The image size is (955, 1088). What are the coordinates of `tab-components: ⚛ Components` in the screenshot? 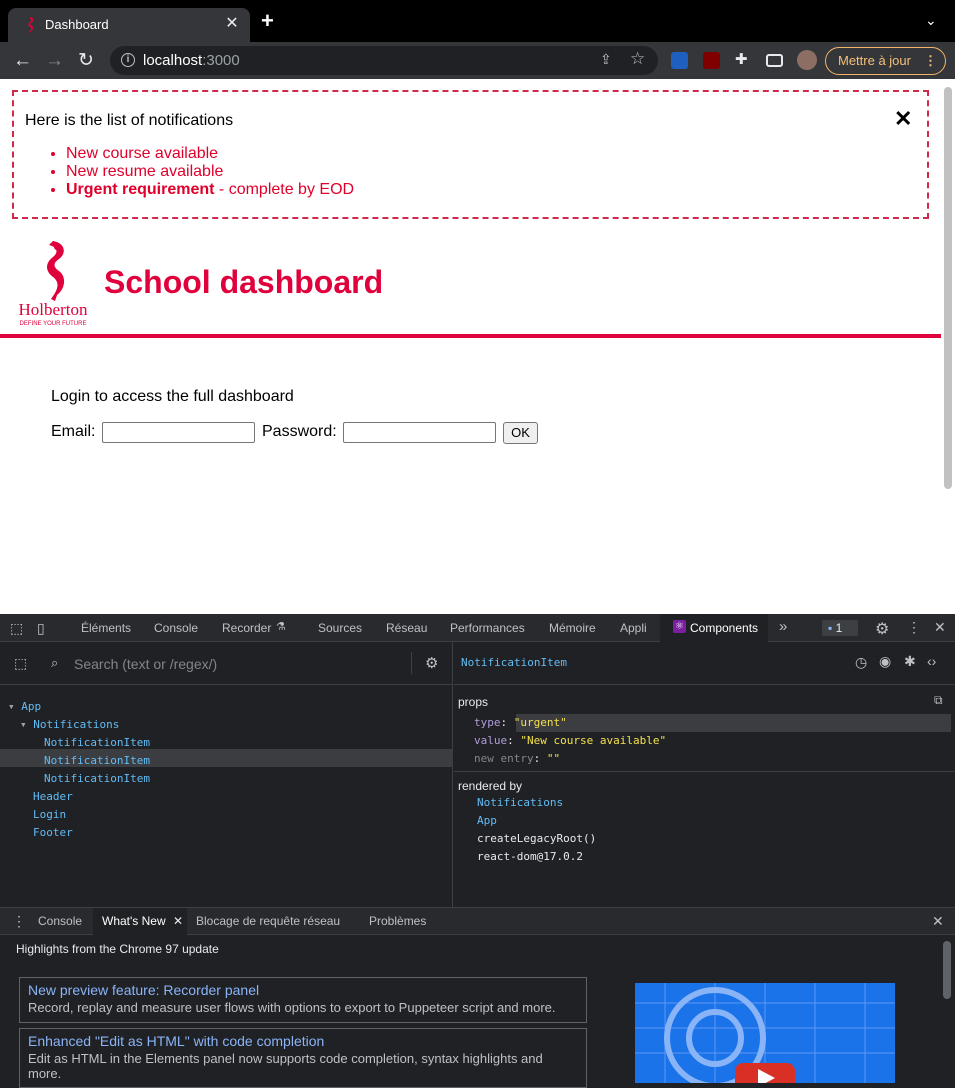 It's located at (714, 628).